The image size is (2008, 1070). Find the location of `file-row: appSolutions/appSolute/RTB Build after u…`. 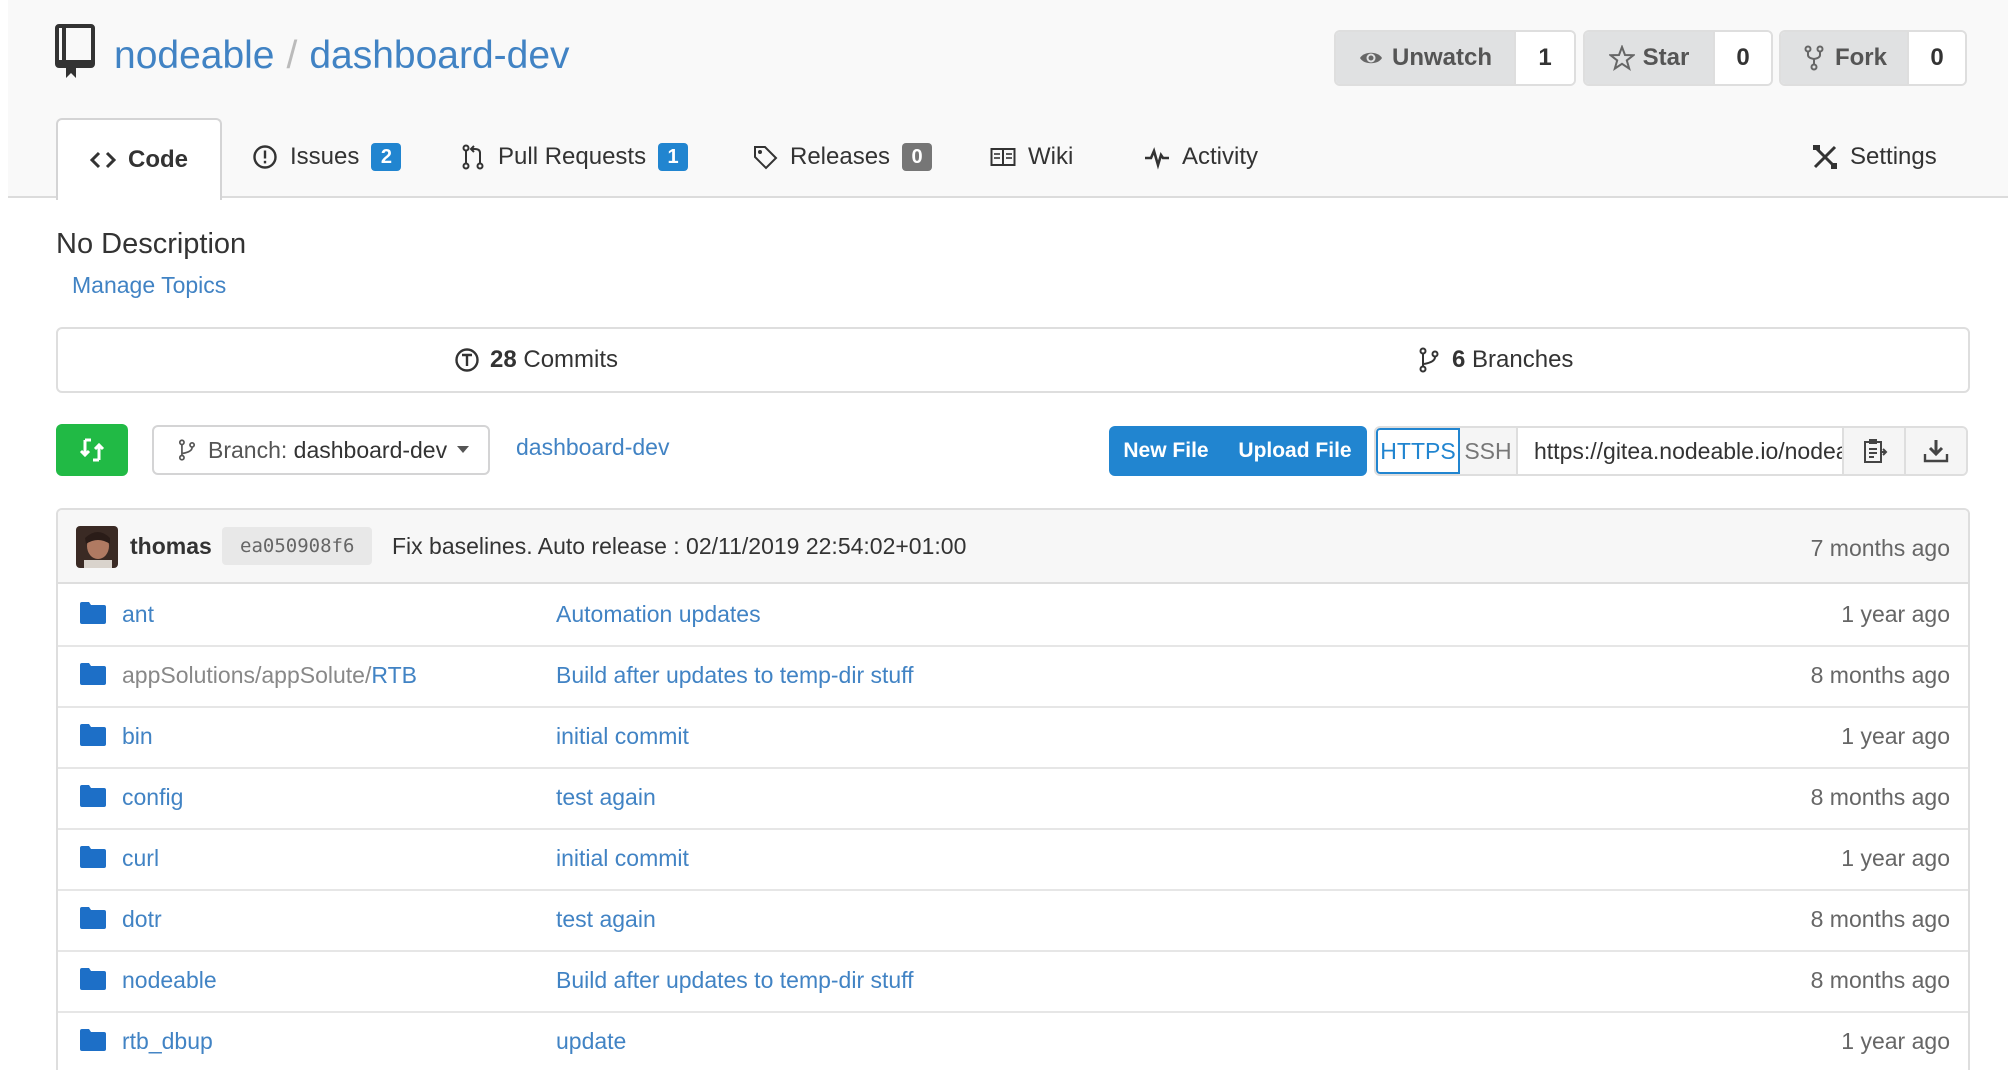

file-row: appSolutions/appSolute/RTB Build after u… is located at coordinates (1013, 676).